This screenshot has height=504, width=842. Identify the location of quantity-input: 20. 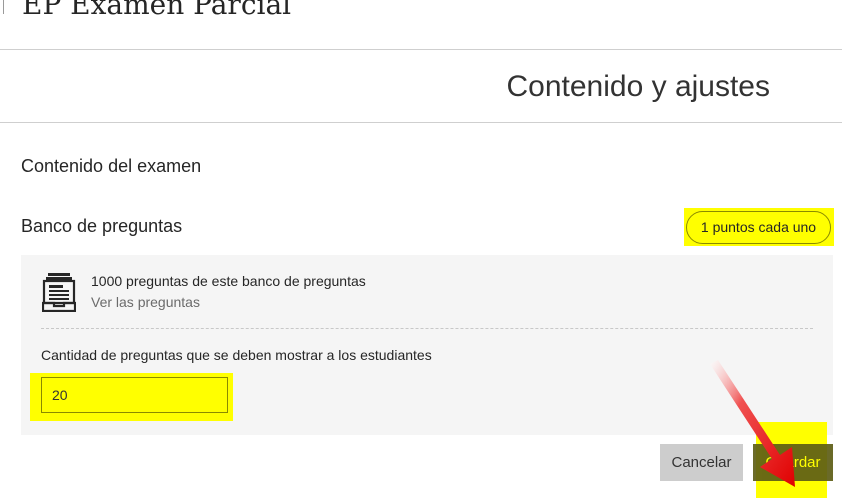
(134, 395).